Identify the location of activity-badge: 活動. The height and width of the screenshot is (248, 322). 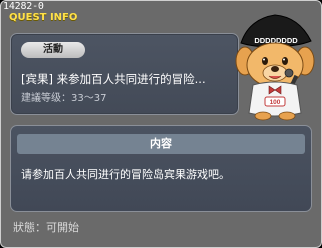
(53, 50).